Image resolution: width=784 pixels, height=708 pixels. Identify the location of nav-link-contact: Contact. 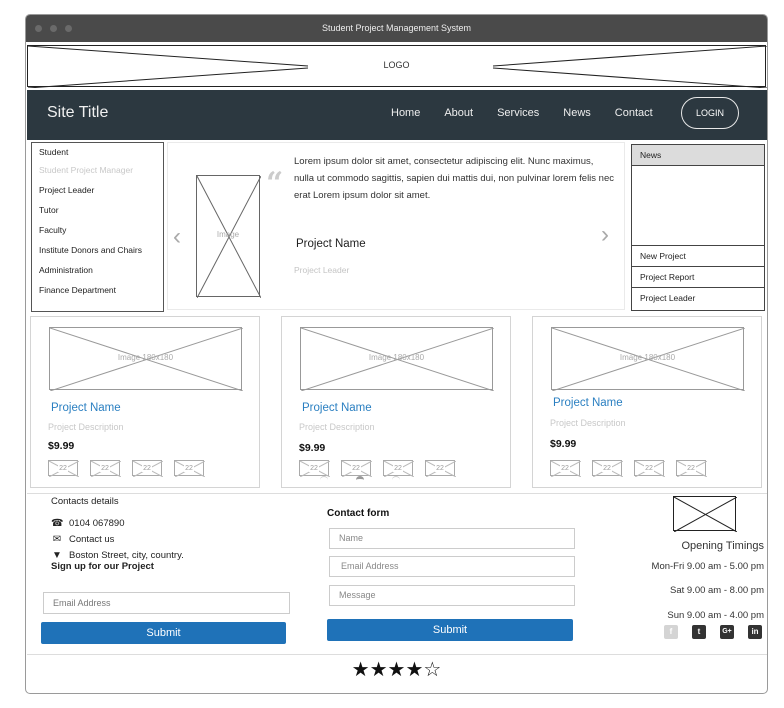
(634, 113).